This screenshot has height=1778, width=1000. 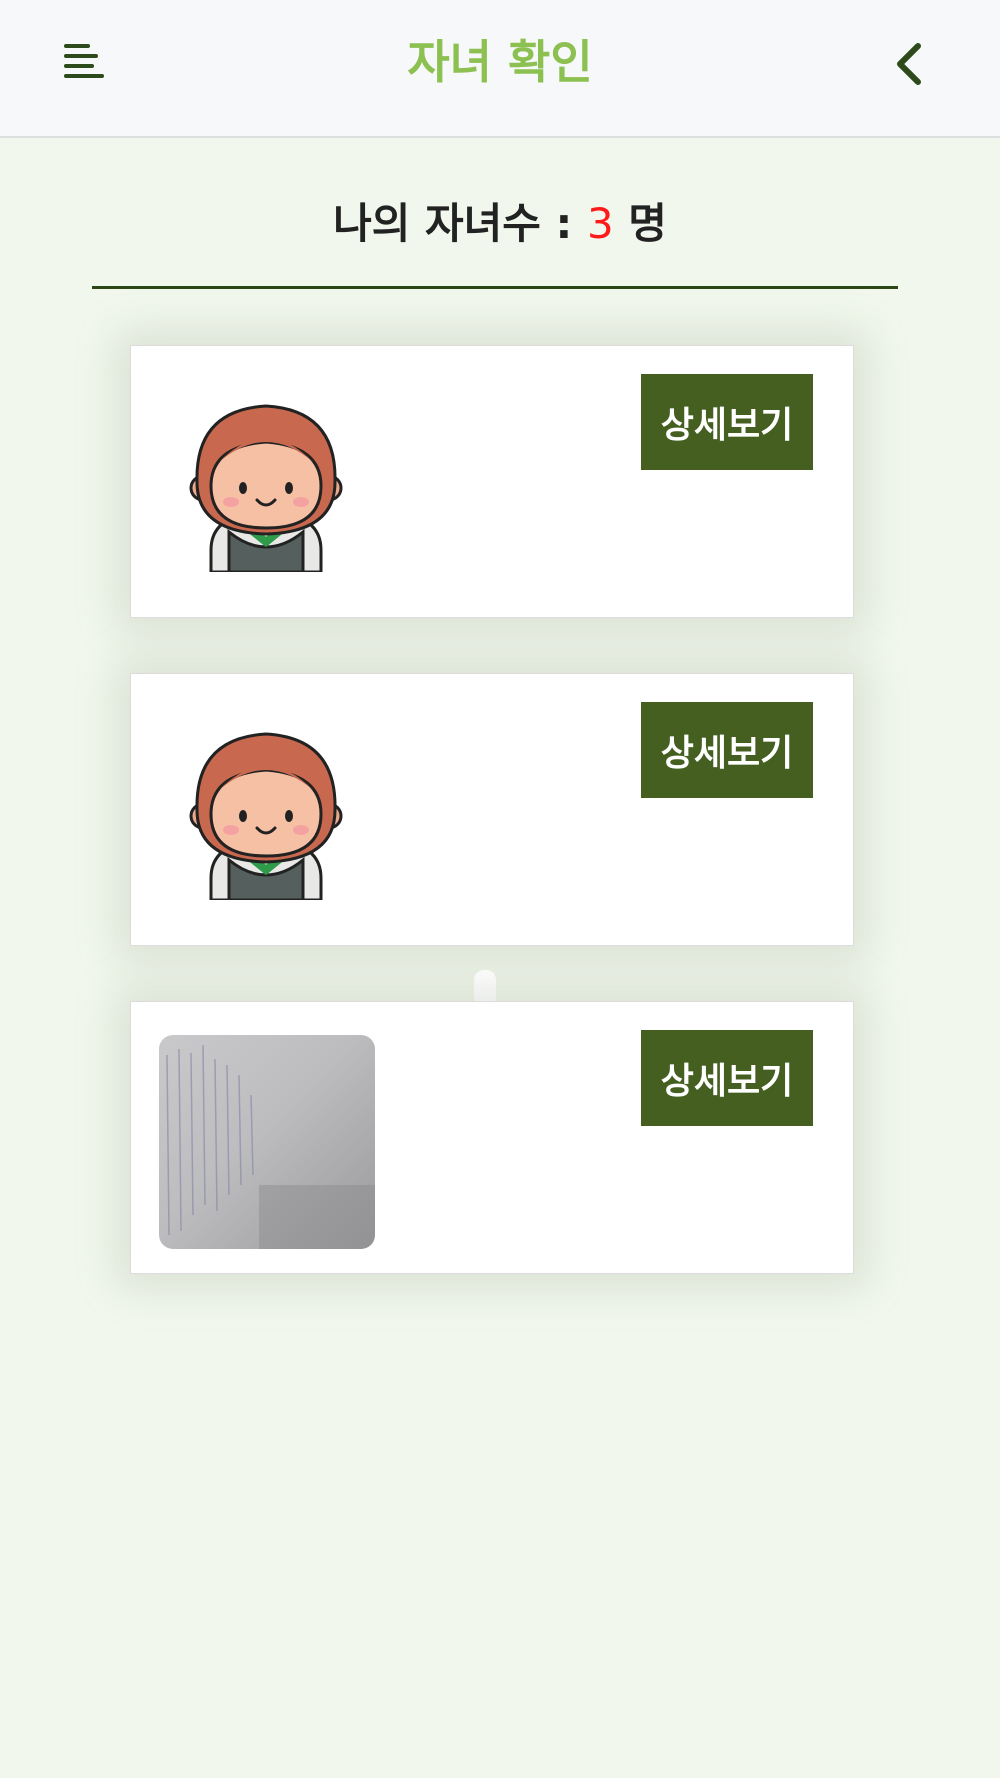 What do you see at coordinates (910, 64) in the screenshot?
I see `chevron-left-icon` at bounding box center [910, 64].